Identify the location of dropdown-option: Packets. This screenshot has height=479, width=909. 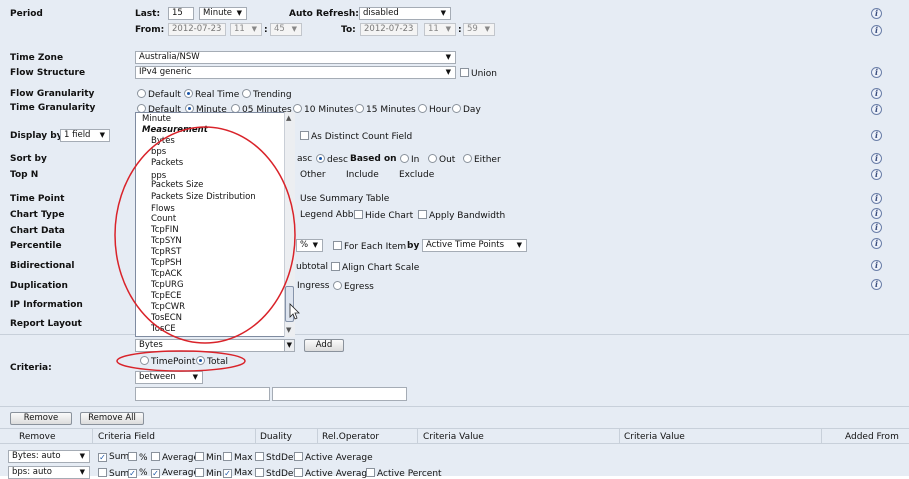
(167, 163).